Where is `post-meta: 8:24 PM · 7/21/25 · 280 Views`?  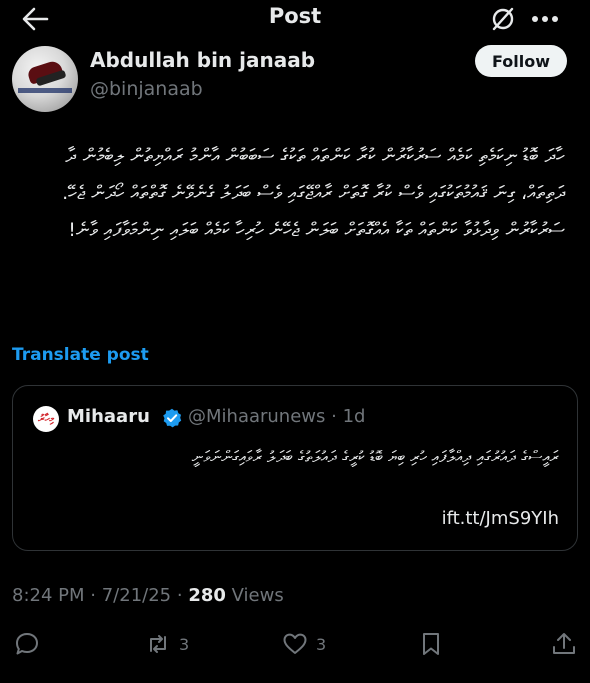 post-meta: 8:24 PM · 7/21/25 · 280 Views is located at coordinates (148, 595).